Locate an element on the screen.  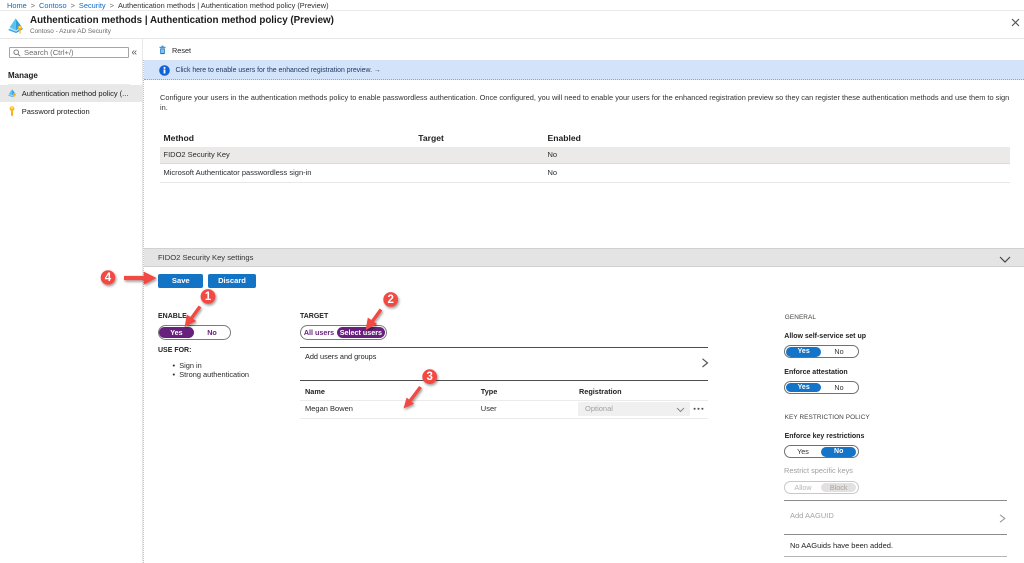
svg-text: 1 is located at coordinates (208, 297).